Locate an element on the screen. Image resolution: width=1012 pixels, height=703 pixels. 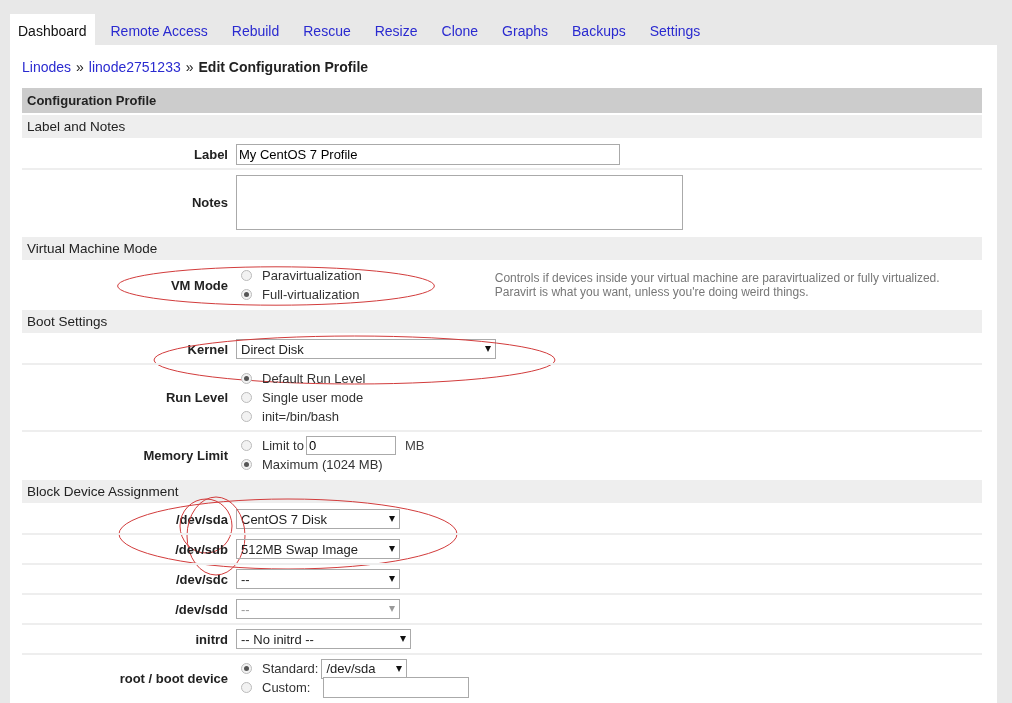
option-label: Custom: is located at coordinates (286, 687).